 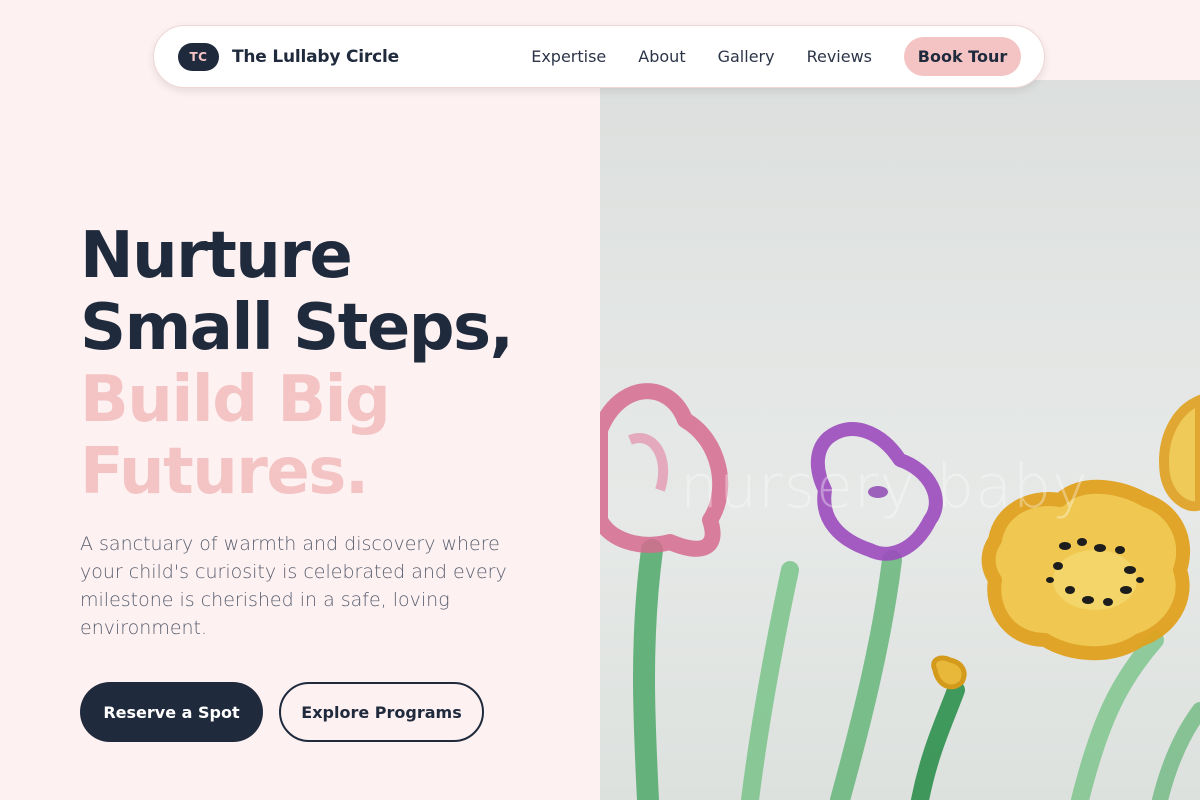 What do you see at coordinates (884, 487) in the screenshot?
I see `image-watermark: nursery baby` at bounding box center [884, 487].